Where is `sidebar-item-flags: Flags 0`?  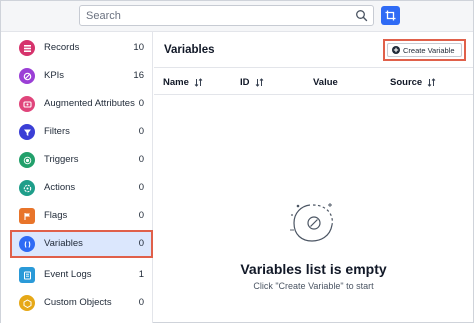 sidebar-item-flags: Flags 0 is located at coordinates (81, 216).